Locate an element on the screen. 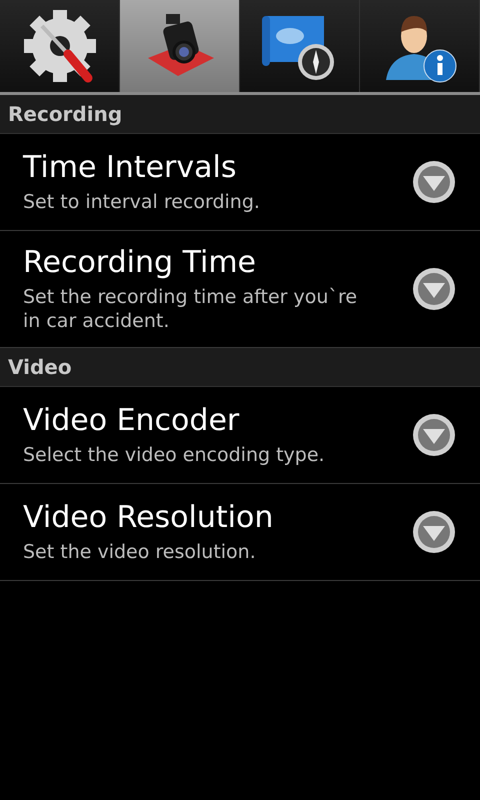  section-title: Video is located at coordinates (40, 367).